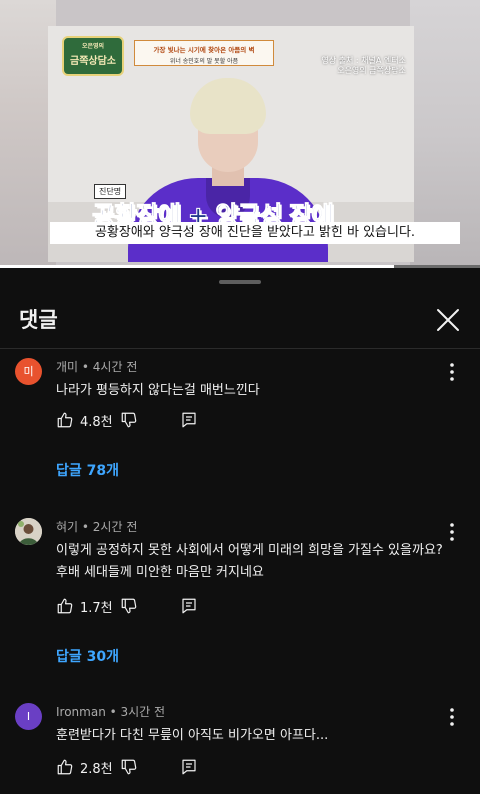  What do you see at coordinates (28, 716) in the screenshot?
I see `avatar: I` at bounding box center [28, 716].